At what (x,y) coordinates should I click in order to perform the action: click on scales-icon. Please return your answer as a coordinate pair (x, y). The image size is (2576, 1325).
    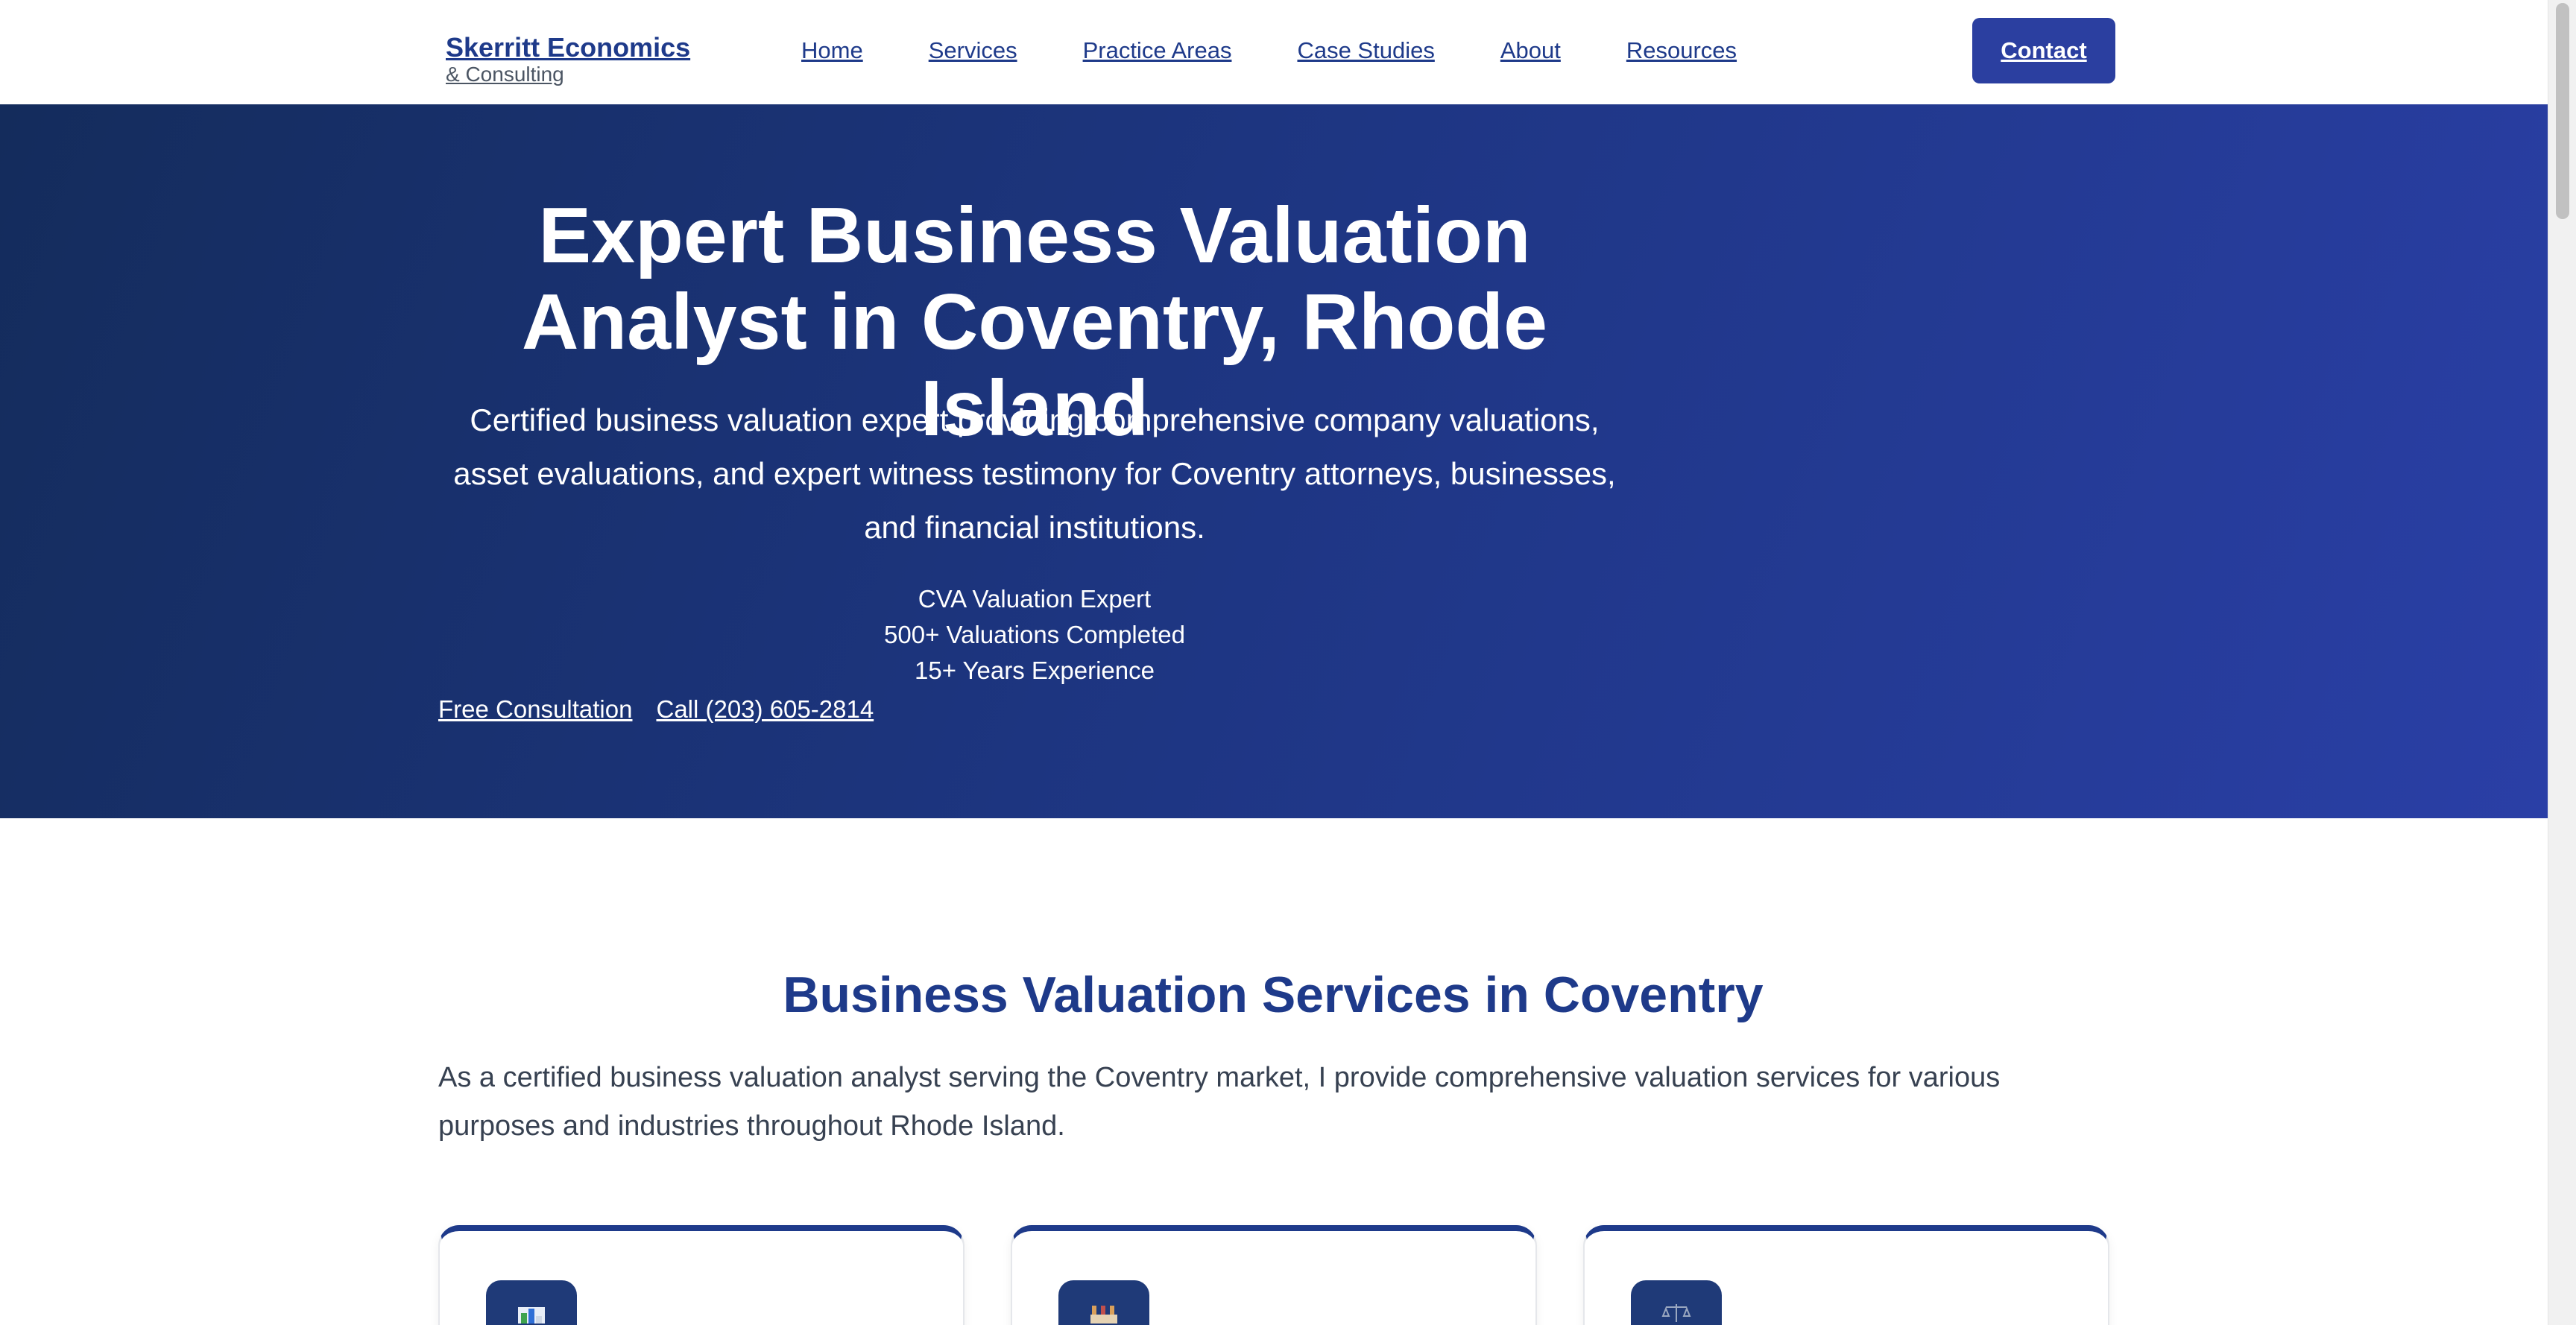
    Looking at the image, I should click on (1676, 1302).